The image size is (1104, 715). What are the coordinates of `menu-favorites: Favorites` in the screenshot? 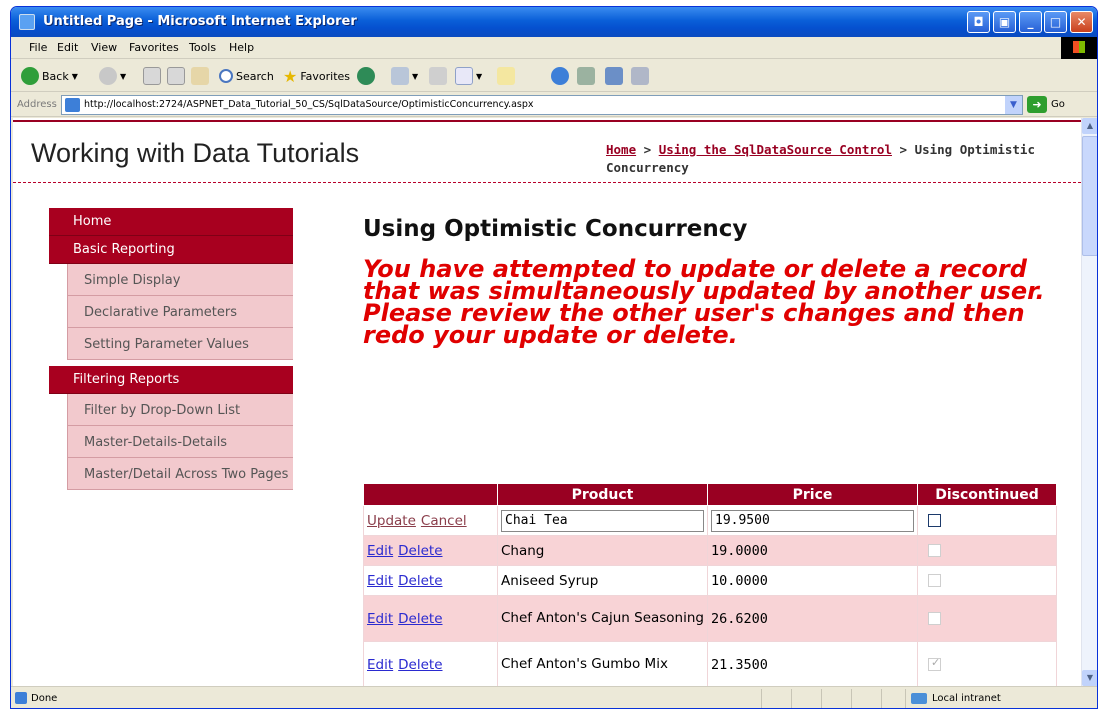 It's located at (154, 47).